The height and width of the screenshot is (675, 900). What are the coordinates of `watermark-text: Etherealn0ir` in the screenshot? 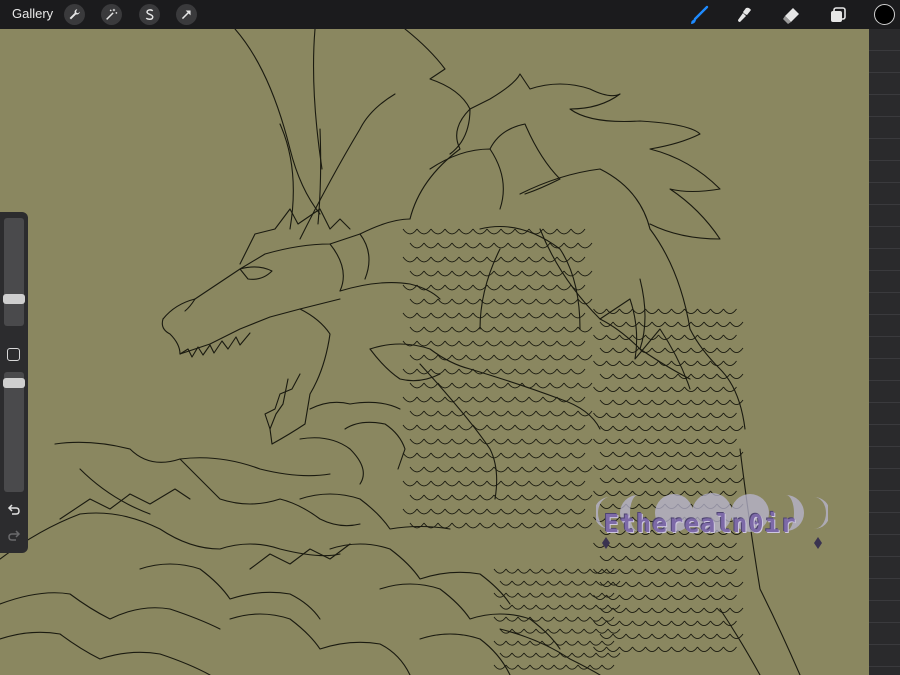 It's located at (700, 523).